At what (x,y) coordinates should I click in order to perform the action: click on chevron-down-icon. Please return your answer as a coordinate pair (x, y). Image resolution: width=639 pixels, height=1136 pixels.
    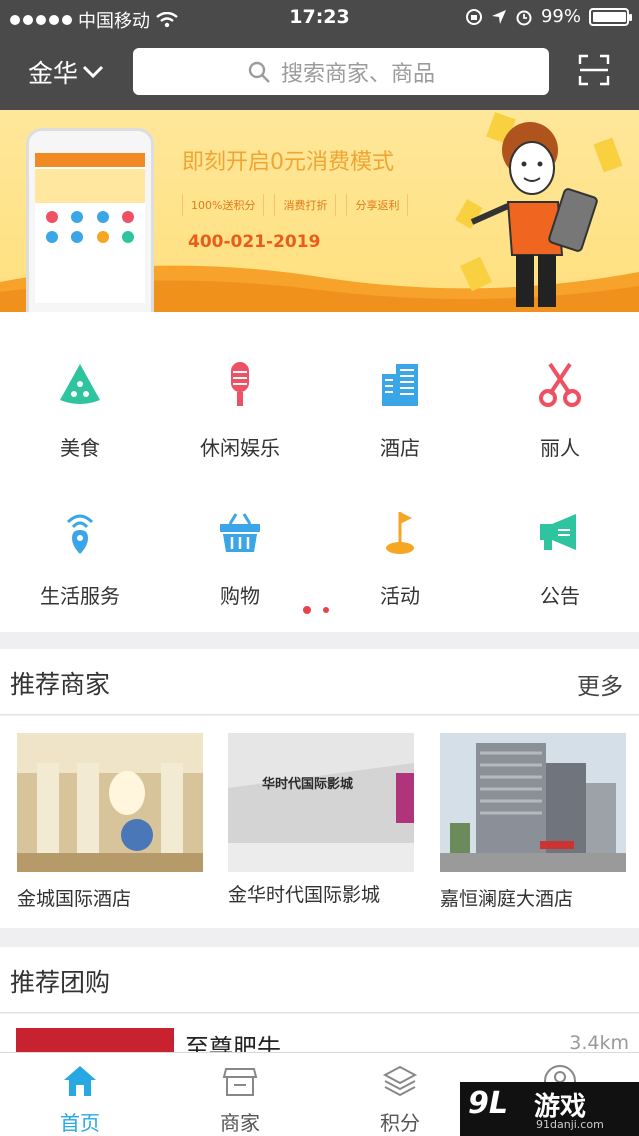
    Looking at the image, I should click on (93, 72).